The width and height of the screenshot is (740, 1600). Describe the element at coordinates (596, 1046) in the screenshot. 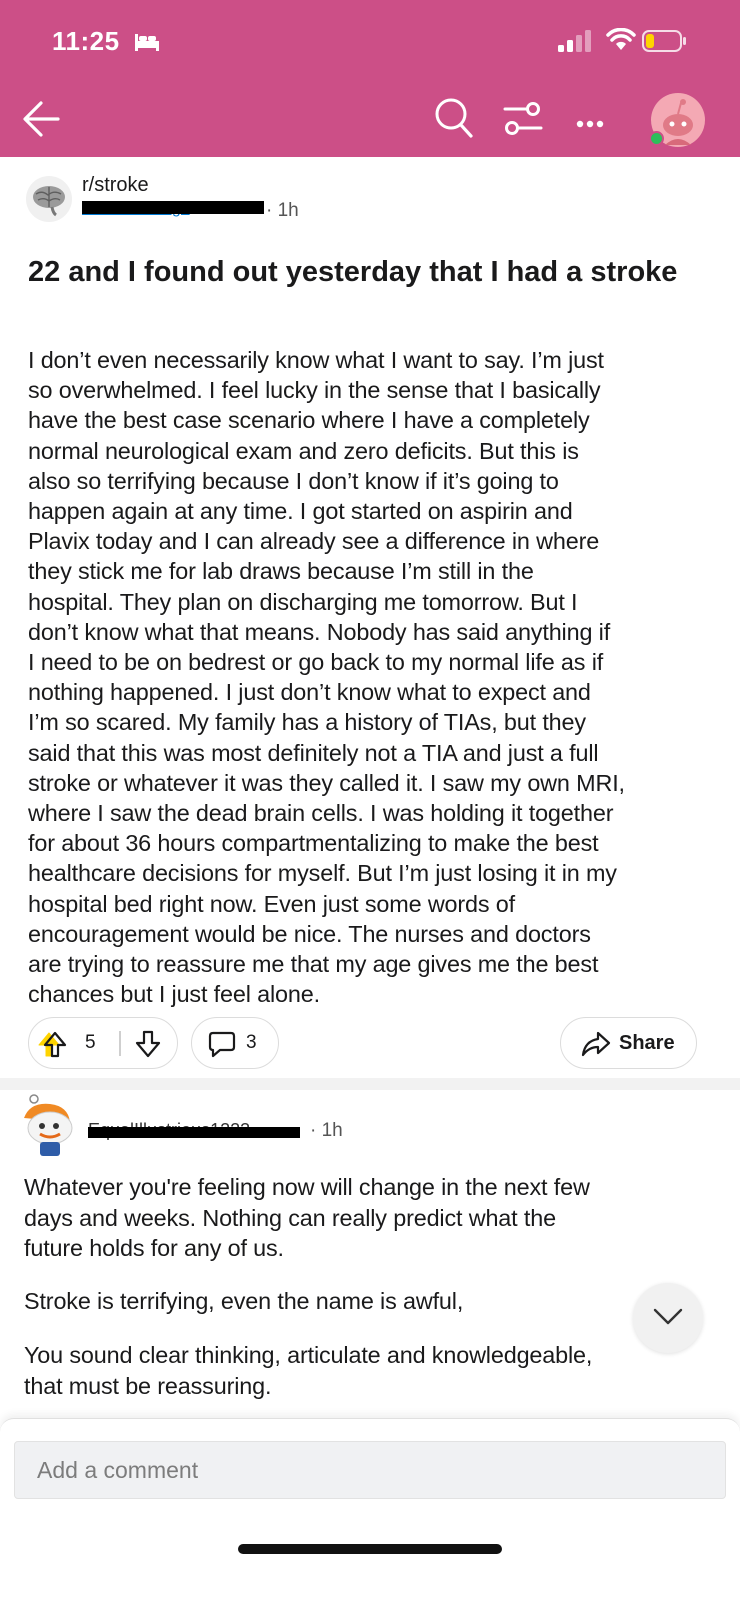

I see `share-icon` at that location.